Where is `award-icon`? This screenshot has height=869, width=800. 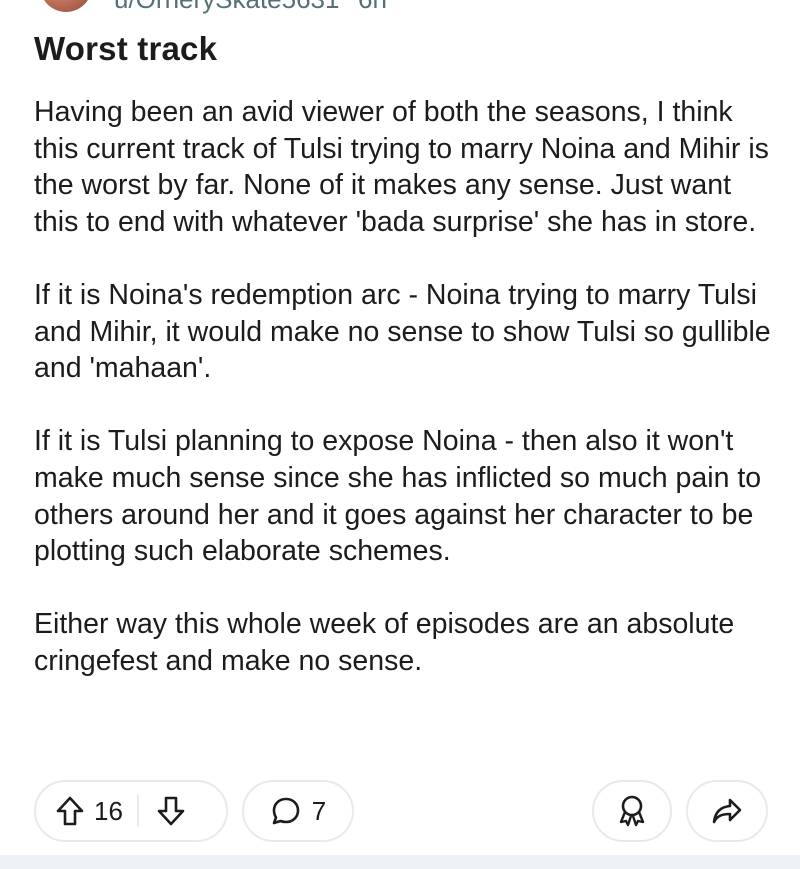
award-icon is located at coordinates (632, 811).